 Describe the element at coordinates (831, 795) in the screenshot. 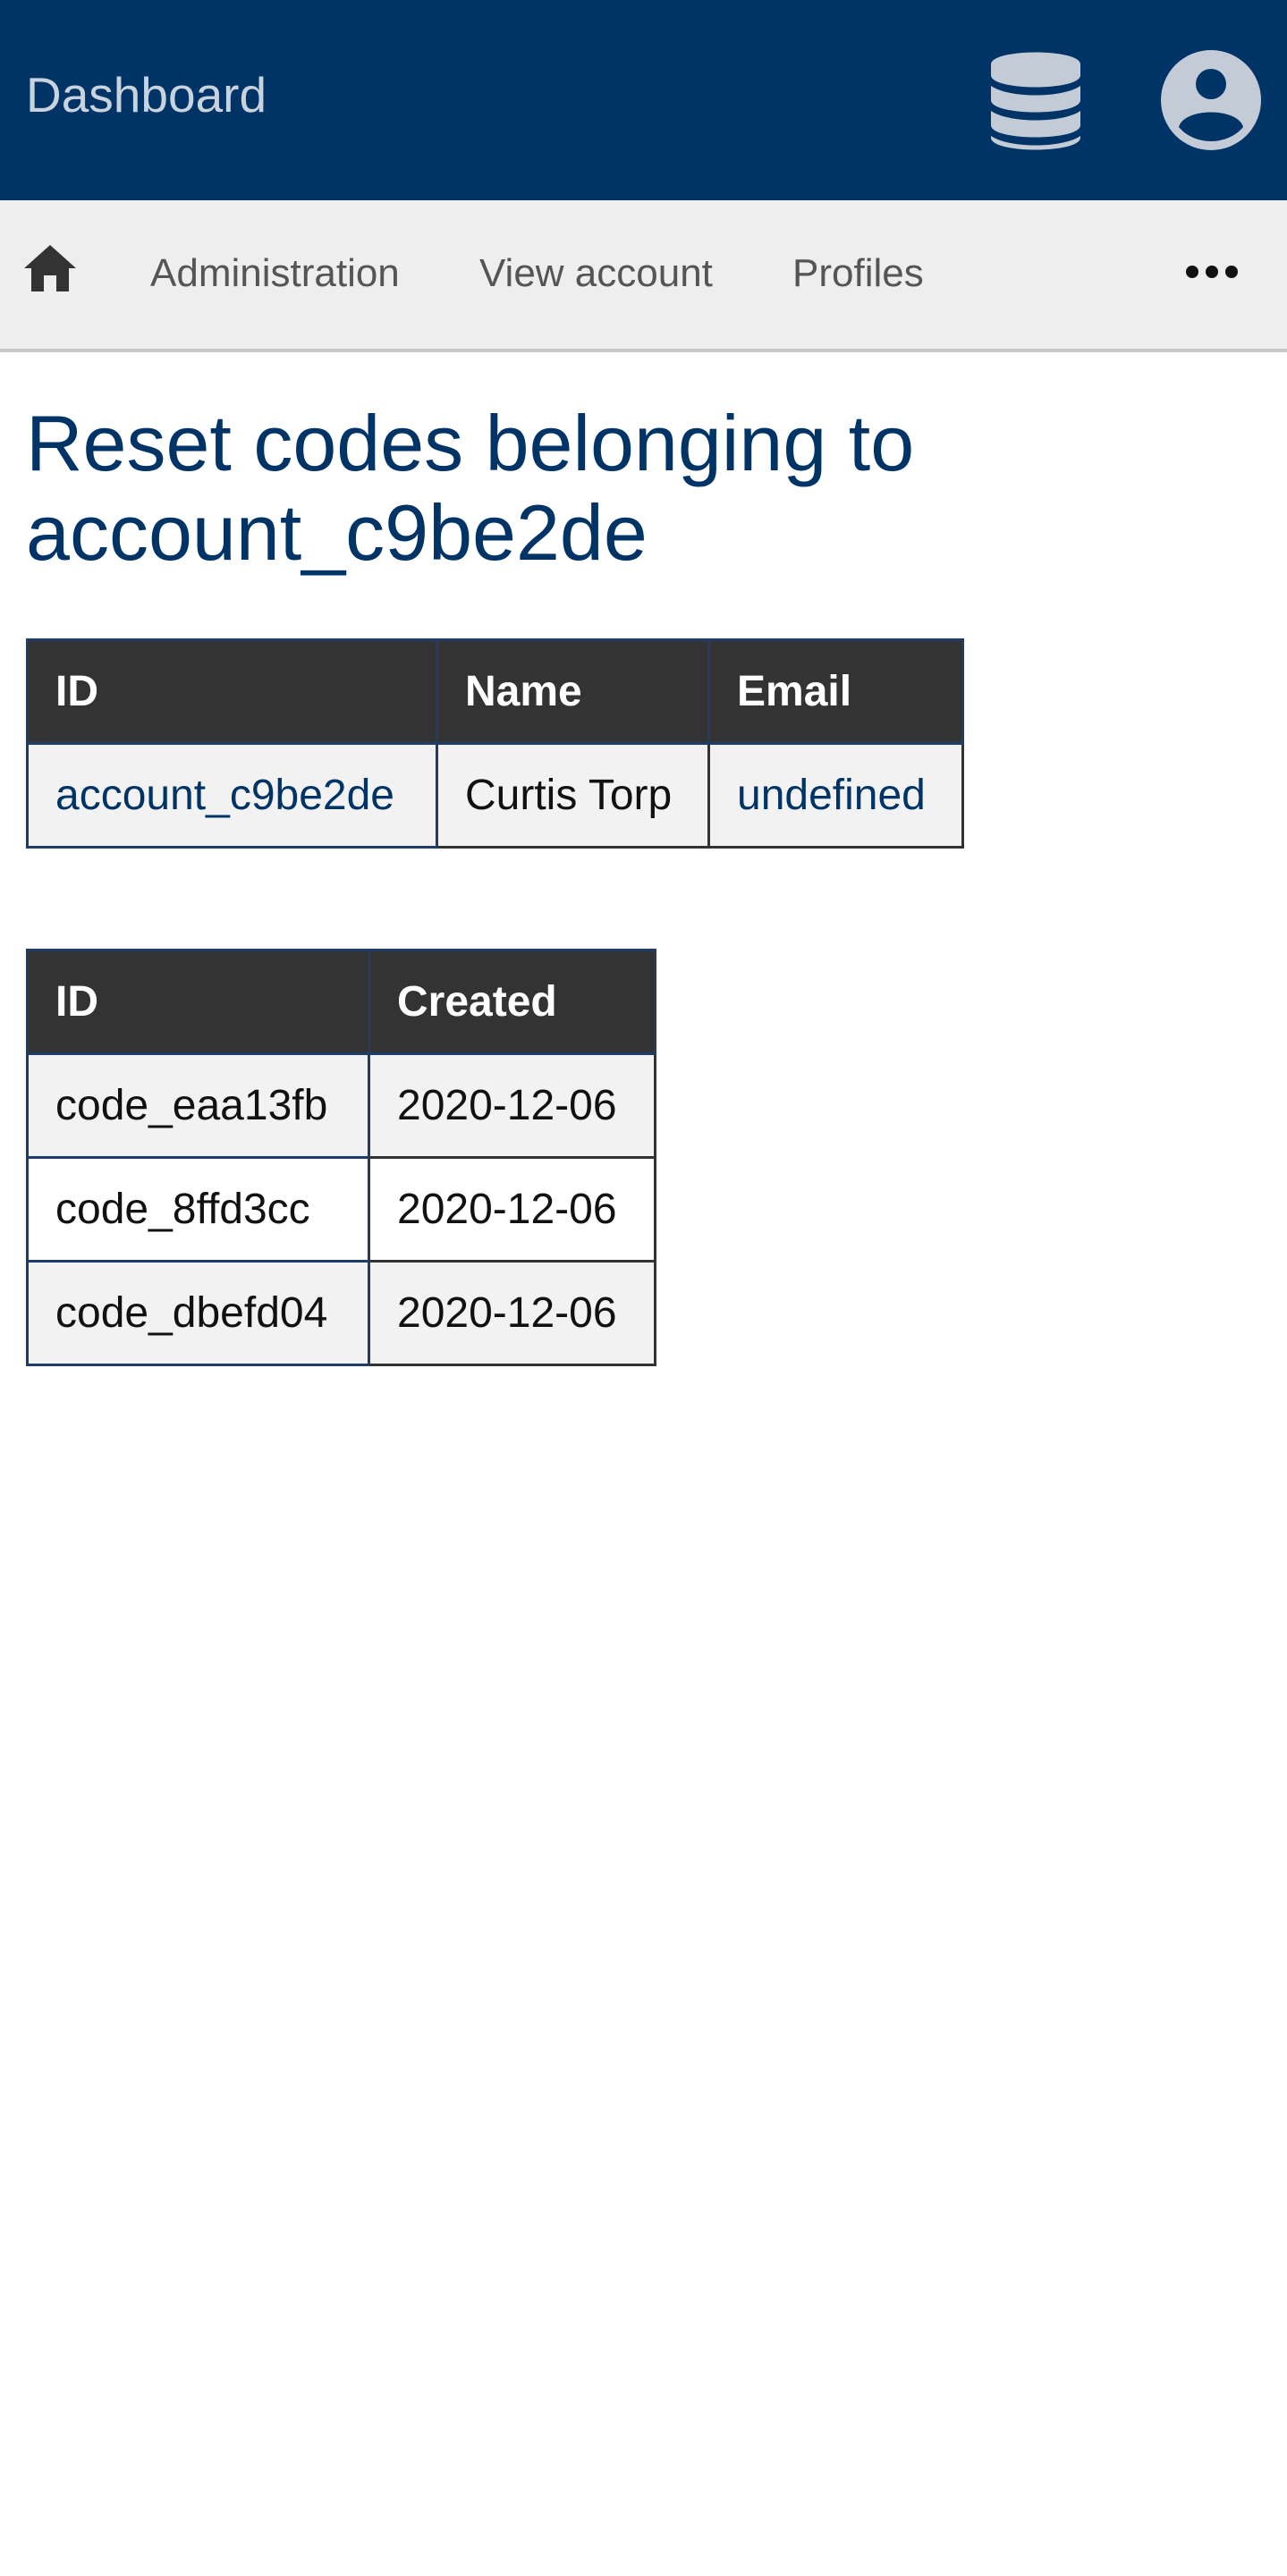

I see `account-email-link: undefined` at that location.